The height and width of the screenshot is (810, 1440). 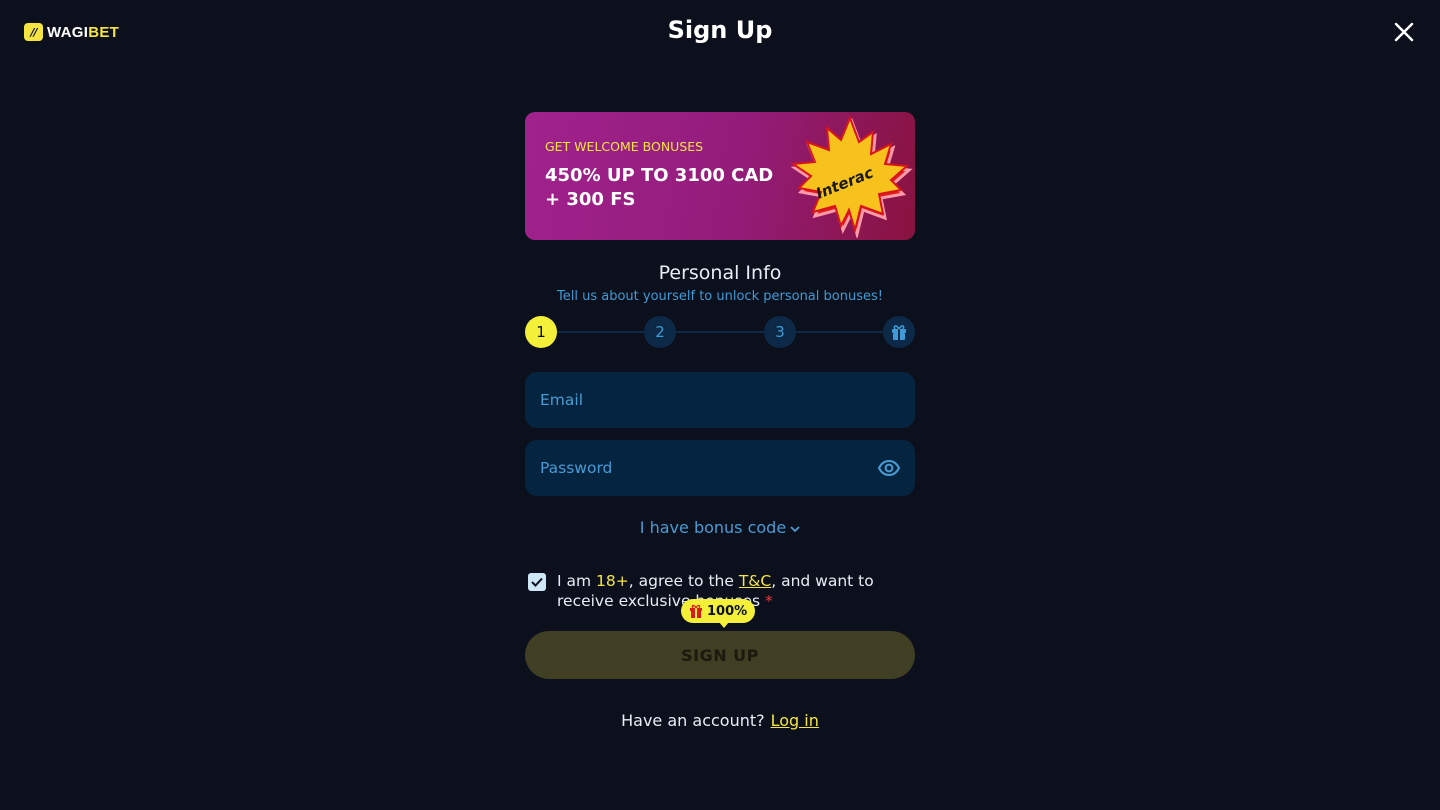 I want to click on chevron-down-icon, so click(x=795, y=528).